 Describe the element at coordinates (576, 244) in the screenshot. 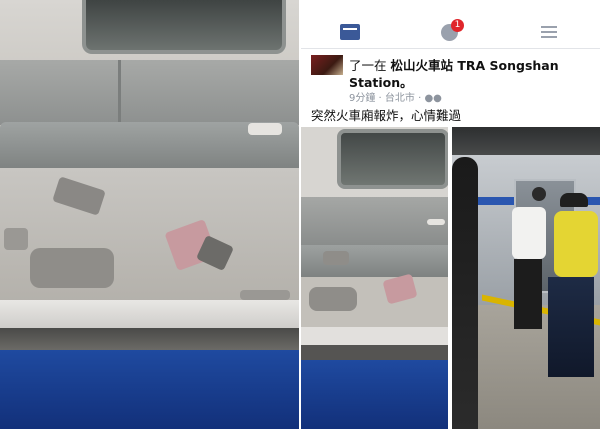

I see `officer-yellow-vest` at that location.